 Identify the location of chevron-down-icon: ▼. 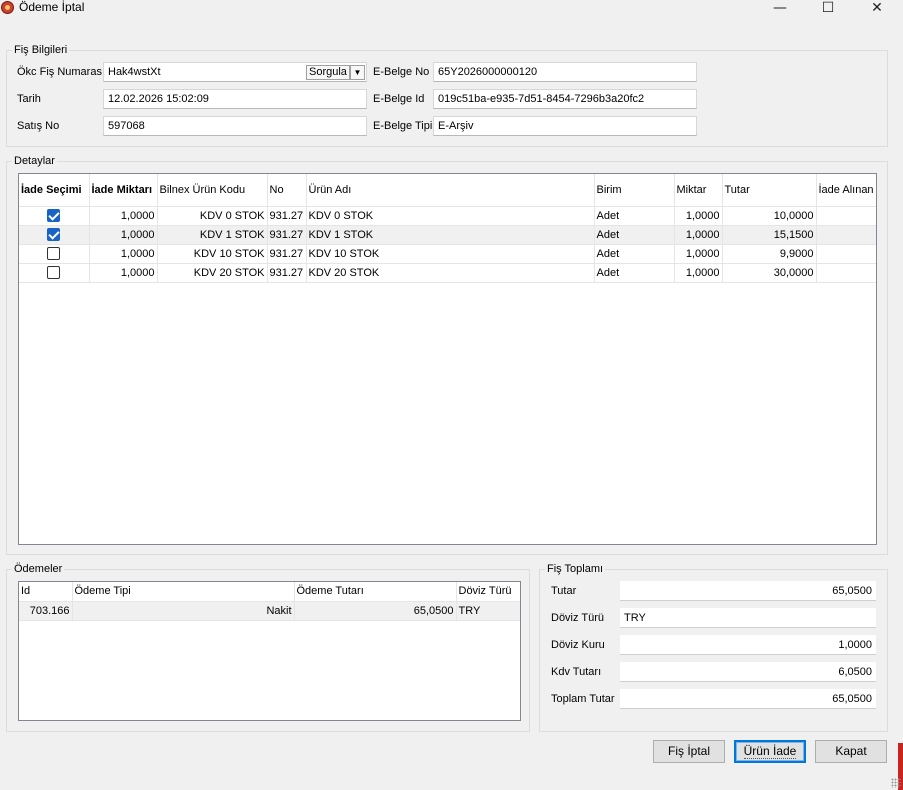
(357, 72).